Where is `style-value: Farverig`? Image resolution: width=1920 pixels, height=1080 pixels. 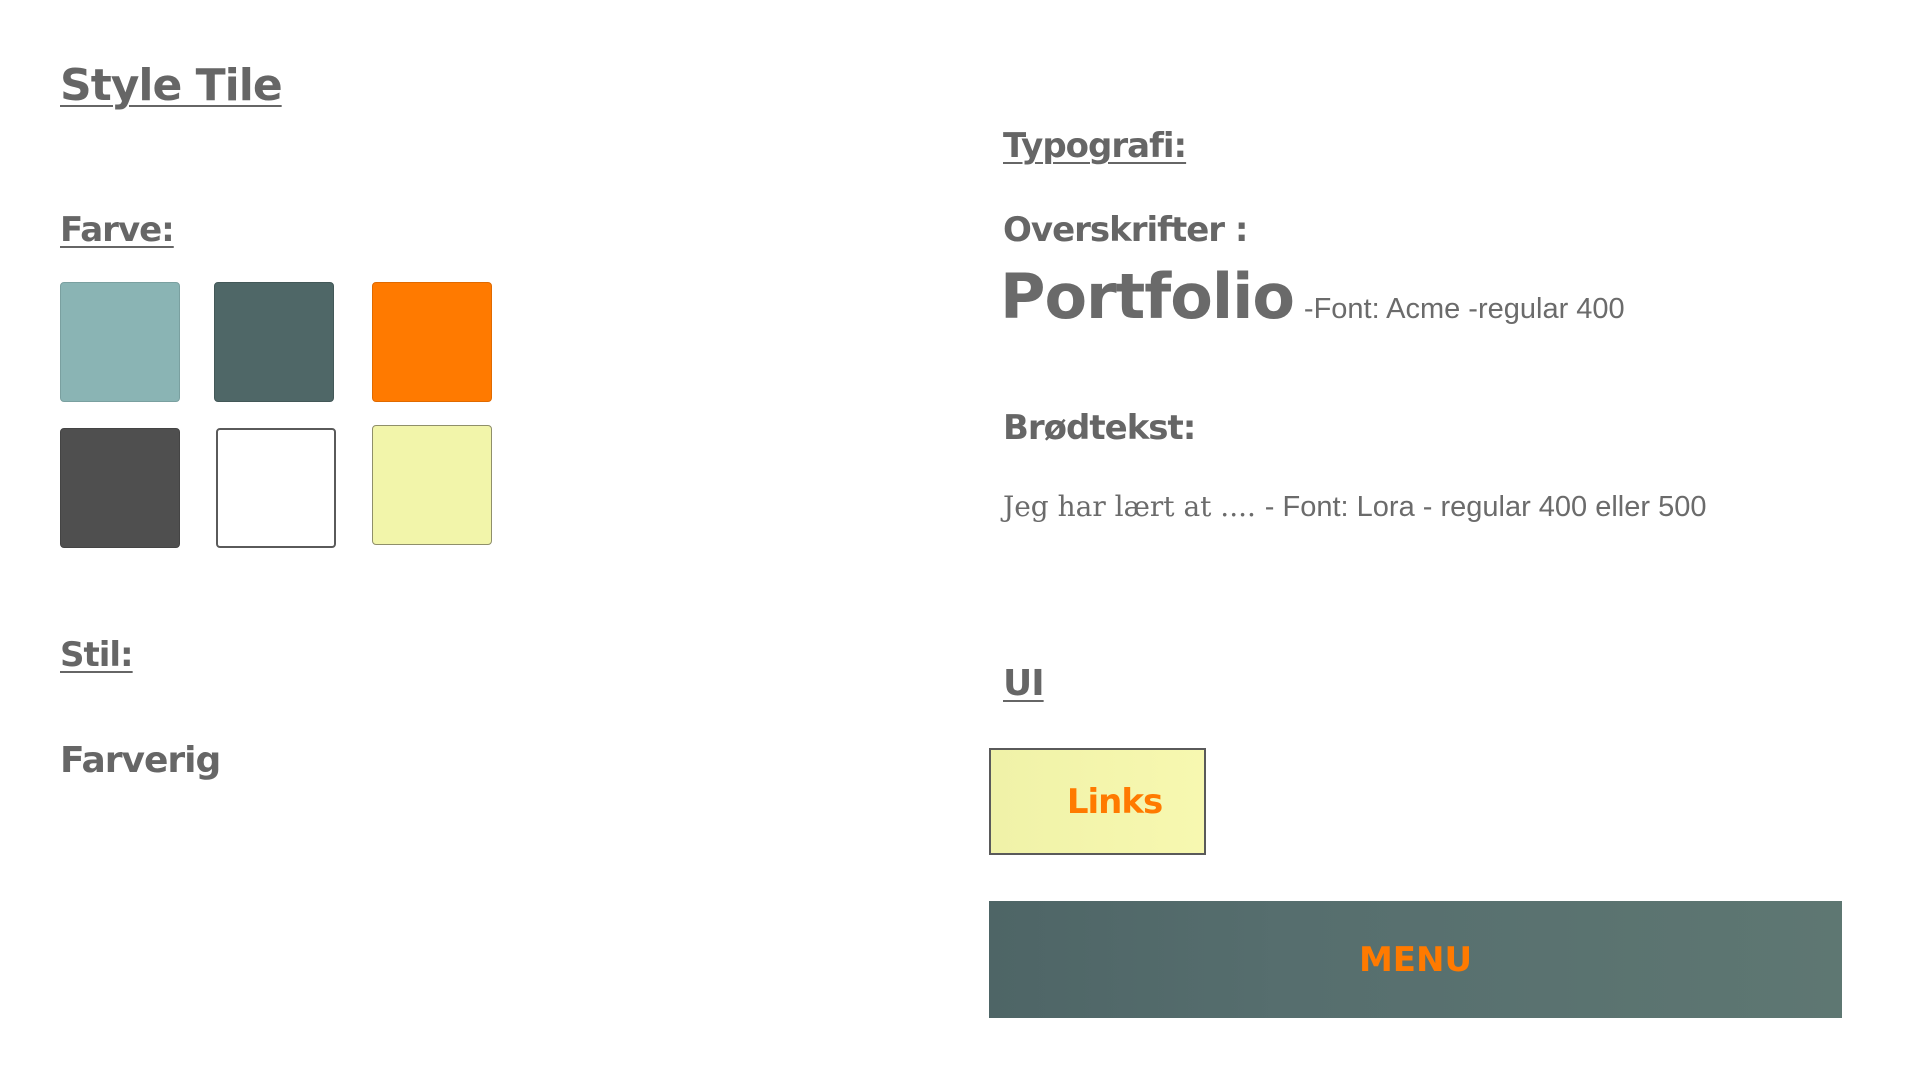 style-value: Farverig is located at coordinates (140, 760).